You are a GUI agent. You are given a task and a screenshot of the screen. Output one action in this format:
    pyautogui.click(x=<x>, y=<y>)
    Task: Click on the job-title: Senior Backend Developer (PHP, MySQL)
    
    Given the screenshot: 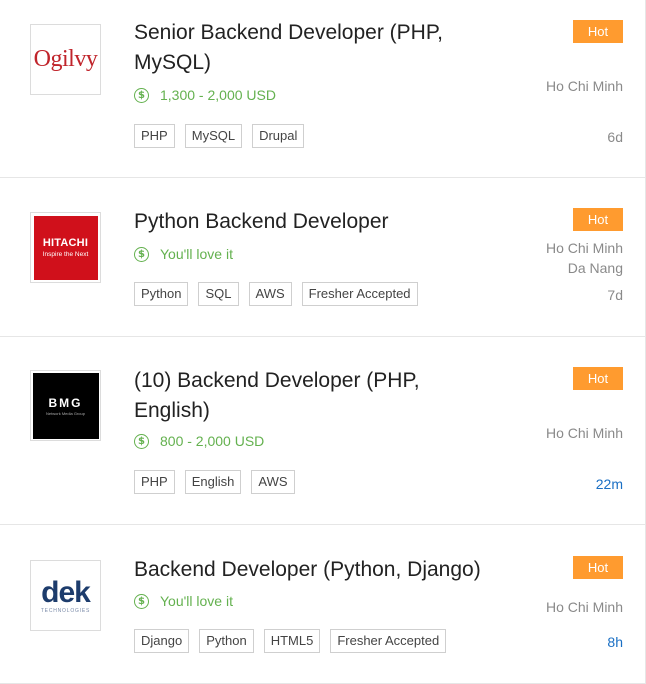 What is the action you would take?
    pyautogui.click(x=314, y=48)
    